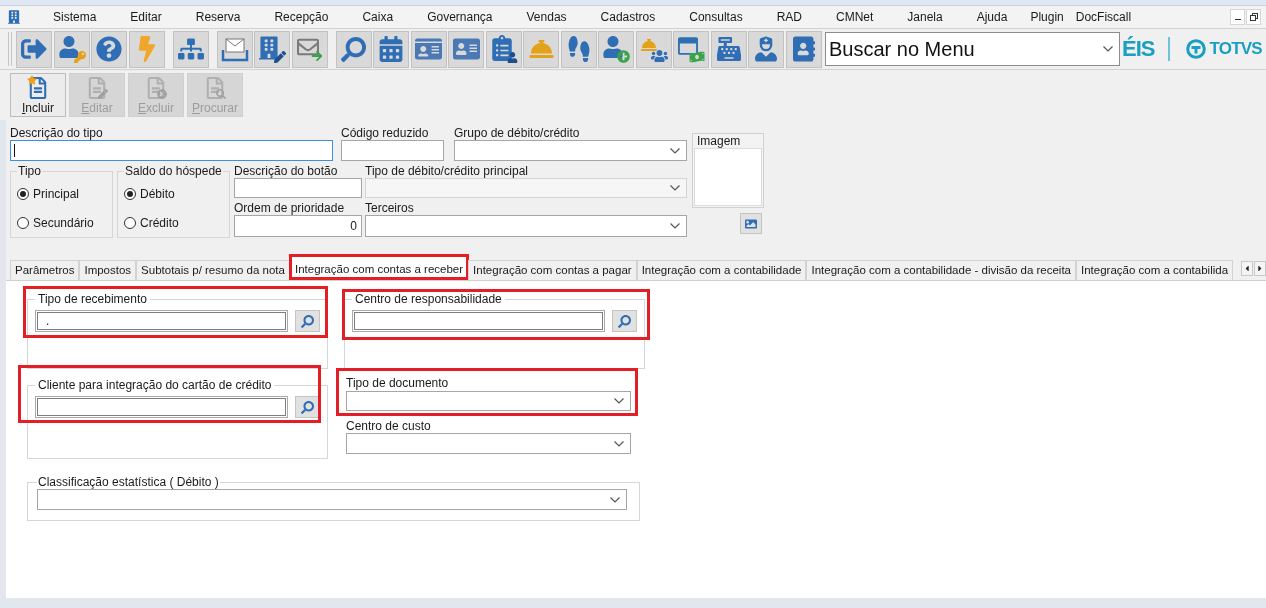 This screenshot has height=608, width=1266. I want to click on help-icon, so click(109, 49).